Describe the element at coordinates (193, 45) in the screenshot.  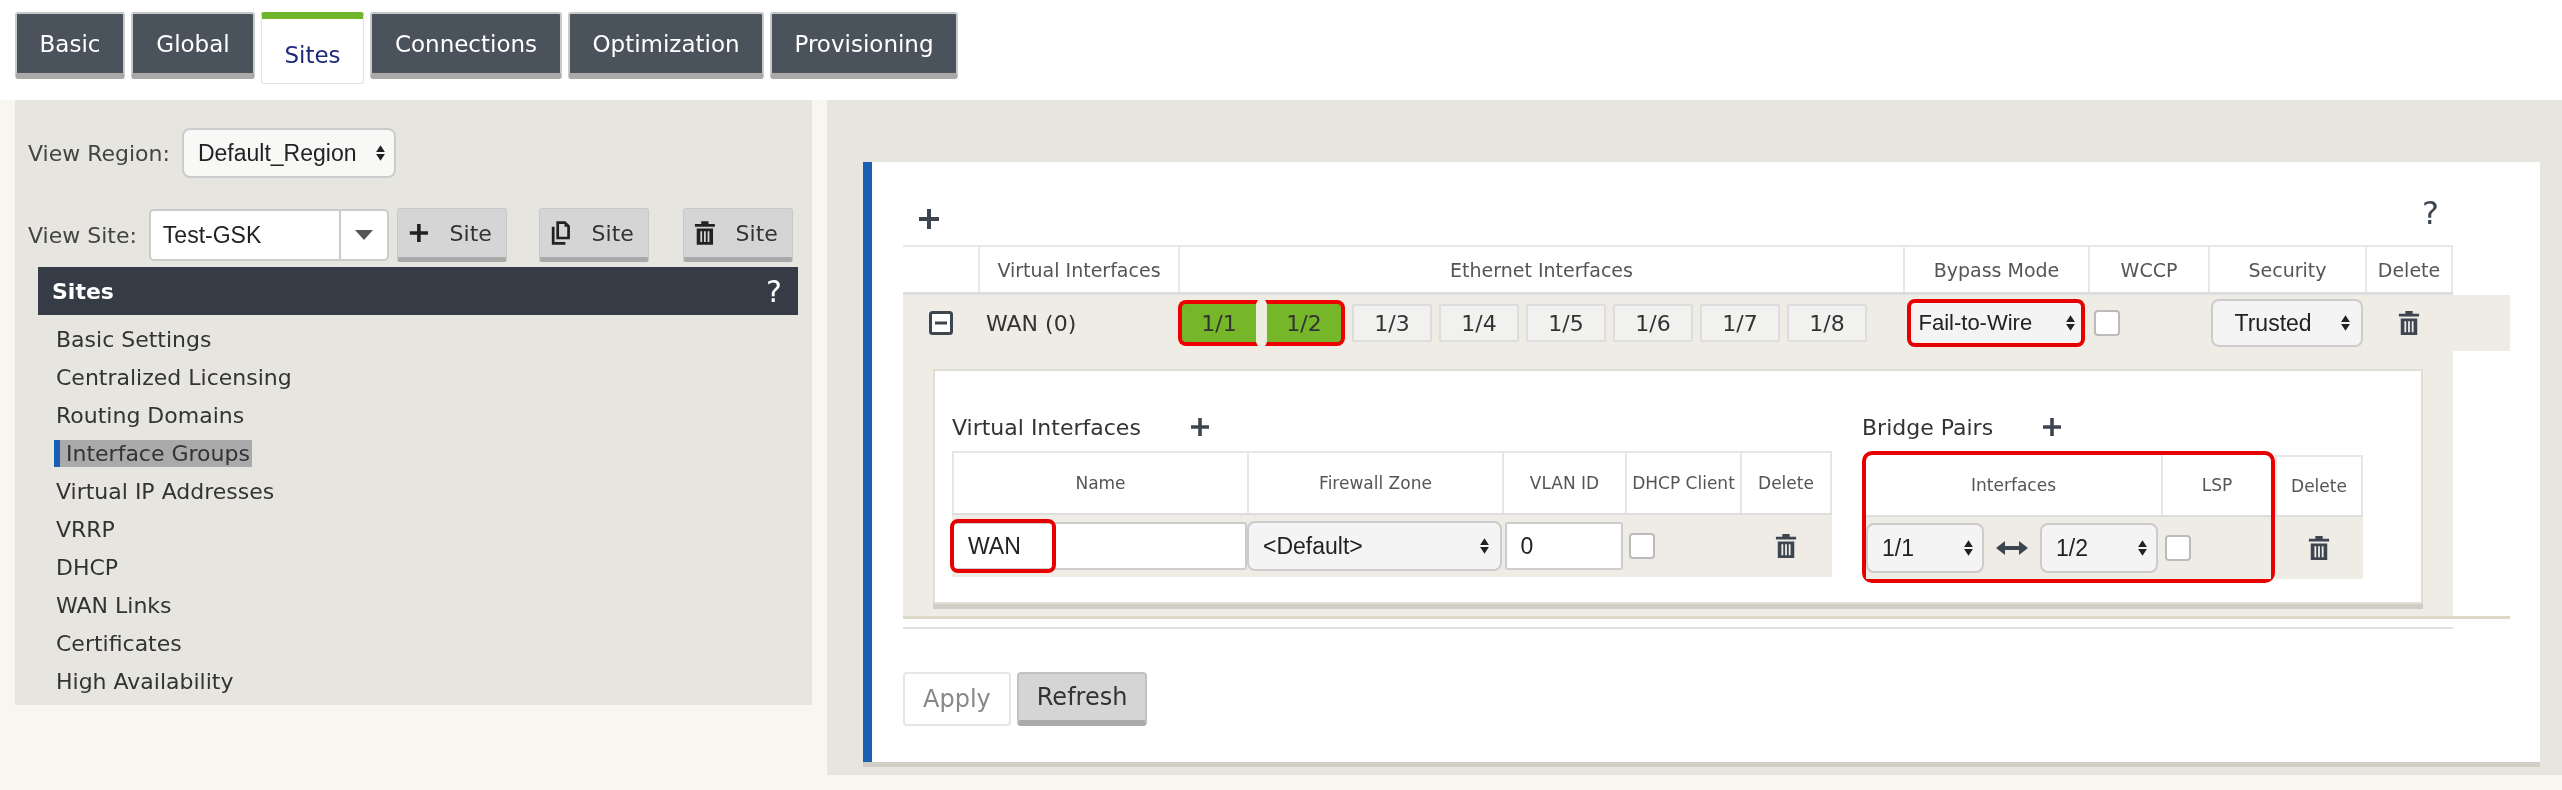
I see `tab: Global` at that location.